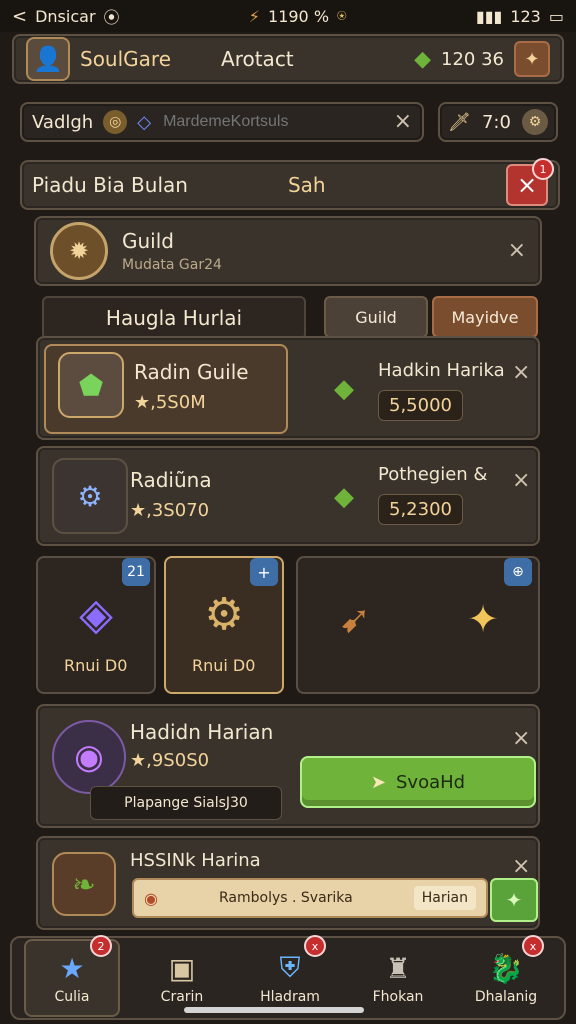  Describe the element at coordinates (403, 122) in the screenshot. I see `clear-search-icon: ×` at that location.